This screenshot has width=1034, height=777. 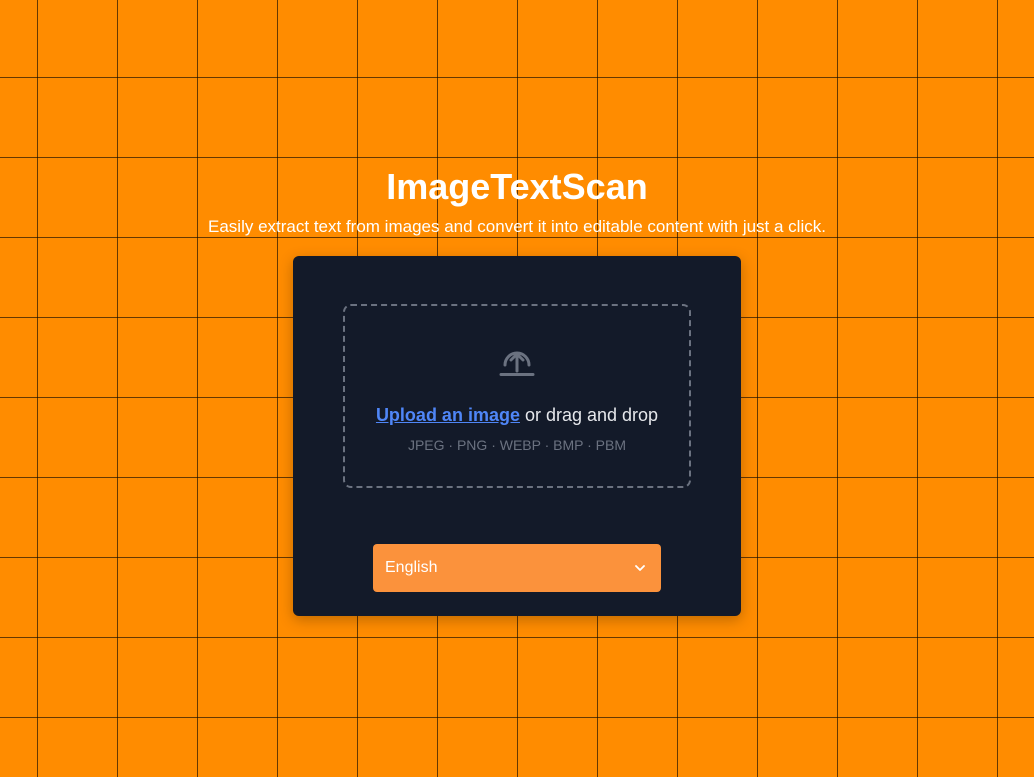 I want to click on supported-formats: JPEG · PNG · WEBP · BMP · PBM, so click(x=517, y=445).